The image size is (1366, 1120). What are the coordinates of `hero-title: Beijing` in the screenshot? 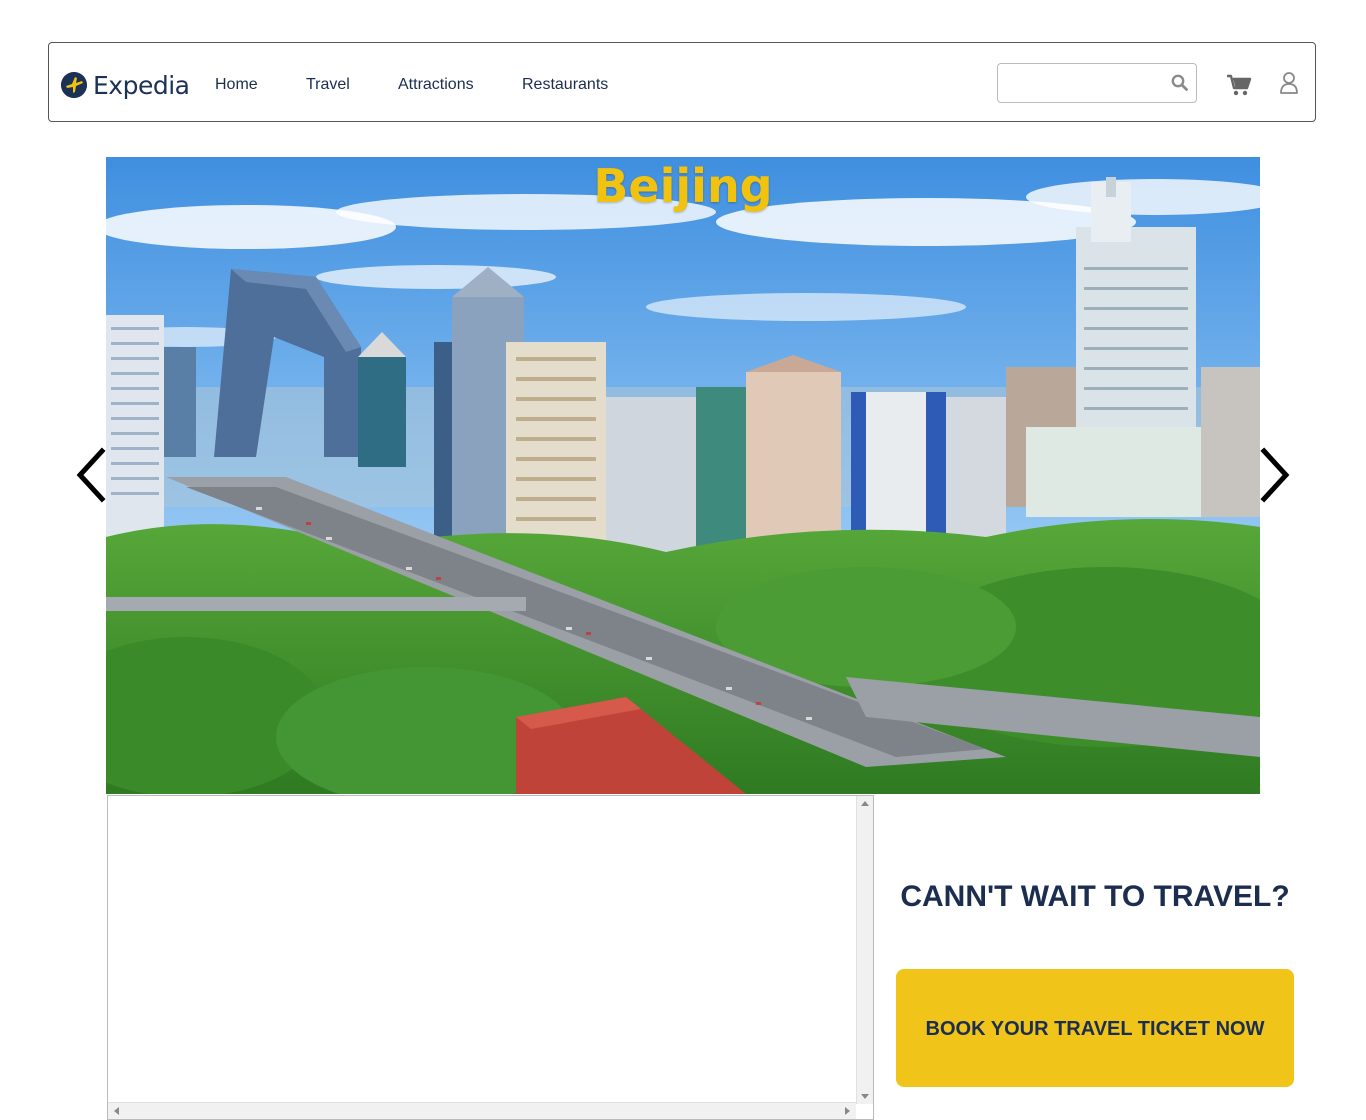 It's located at (683, 186).